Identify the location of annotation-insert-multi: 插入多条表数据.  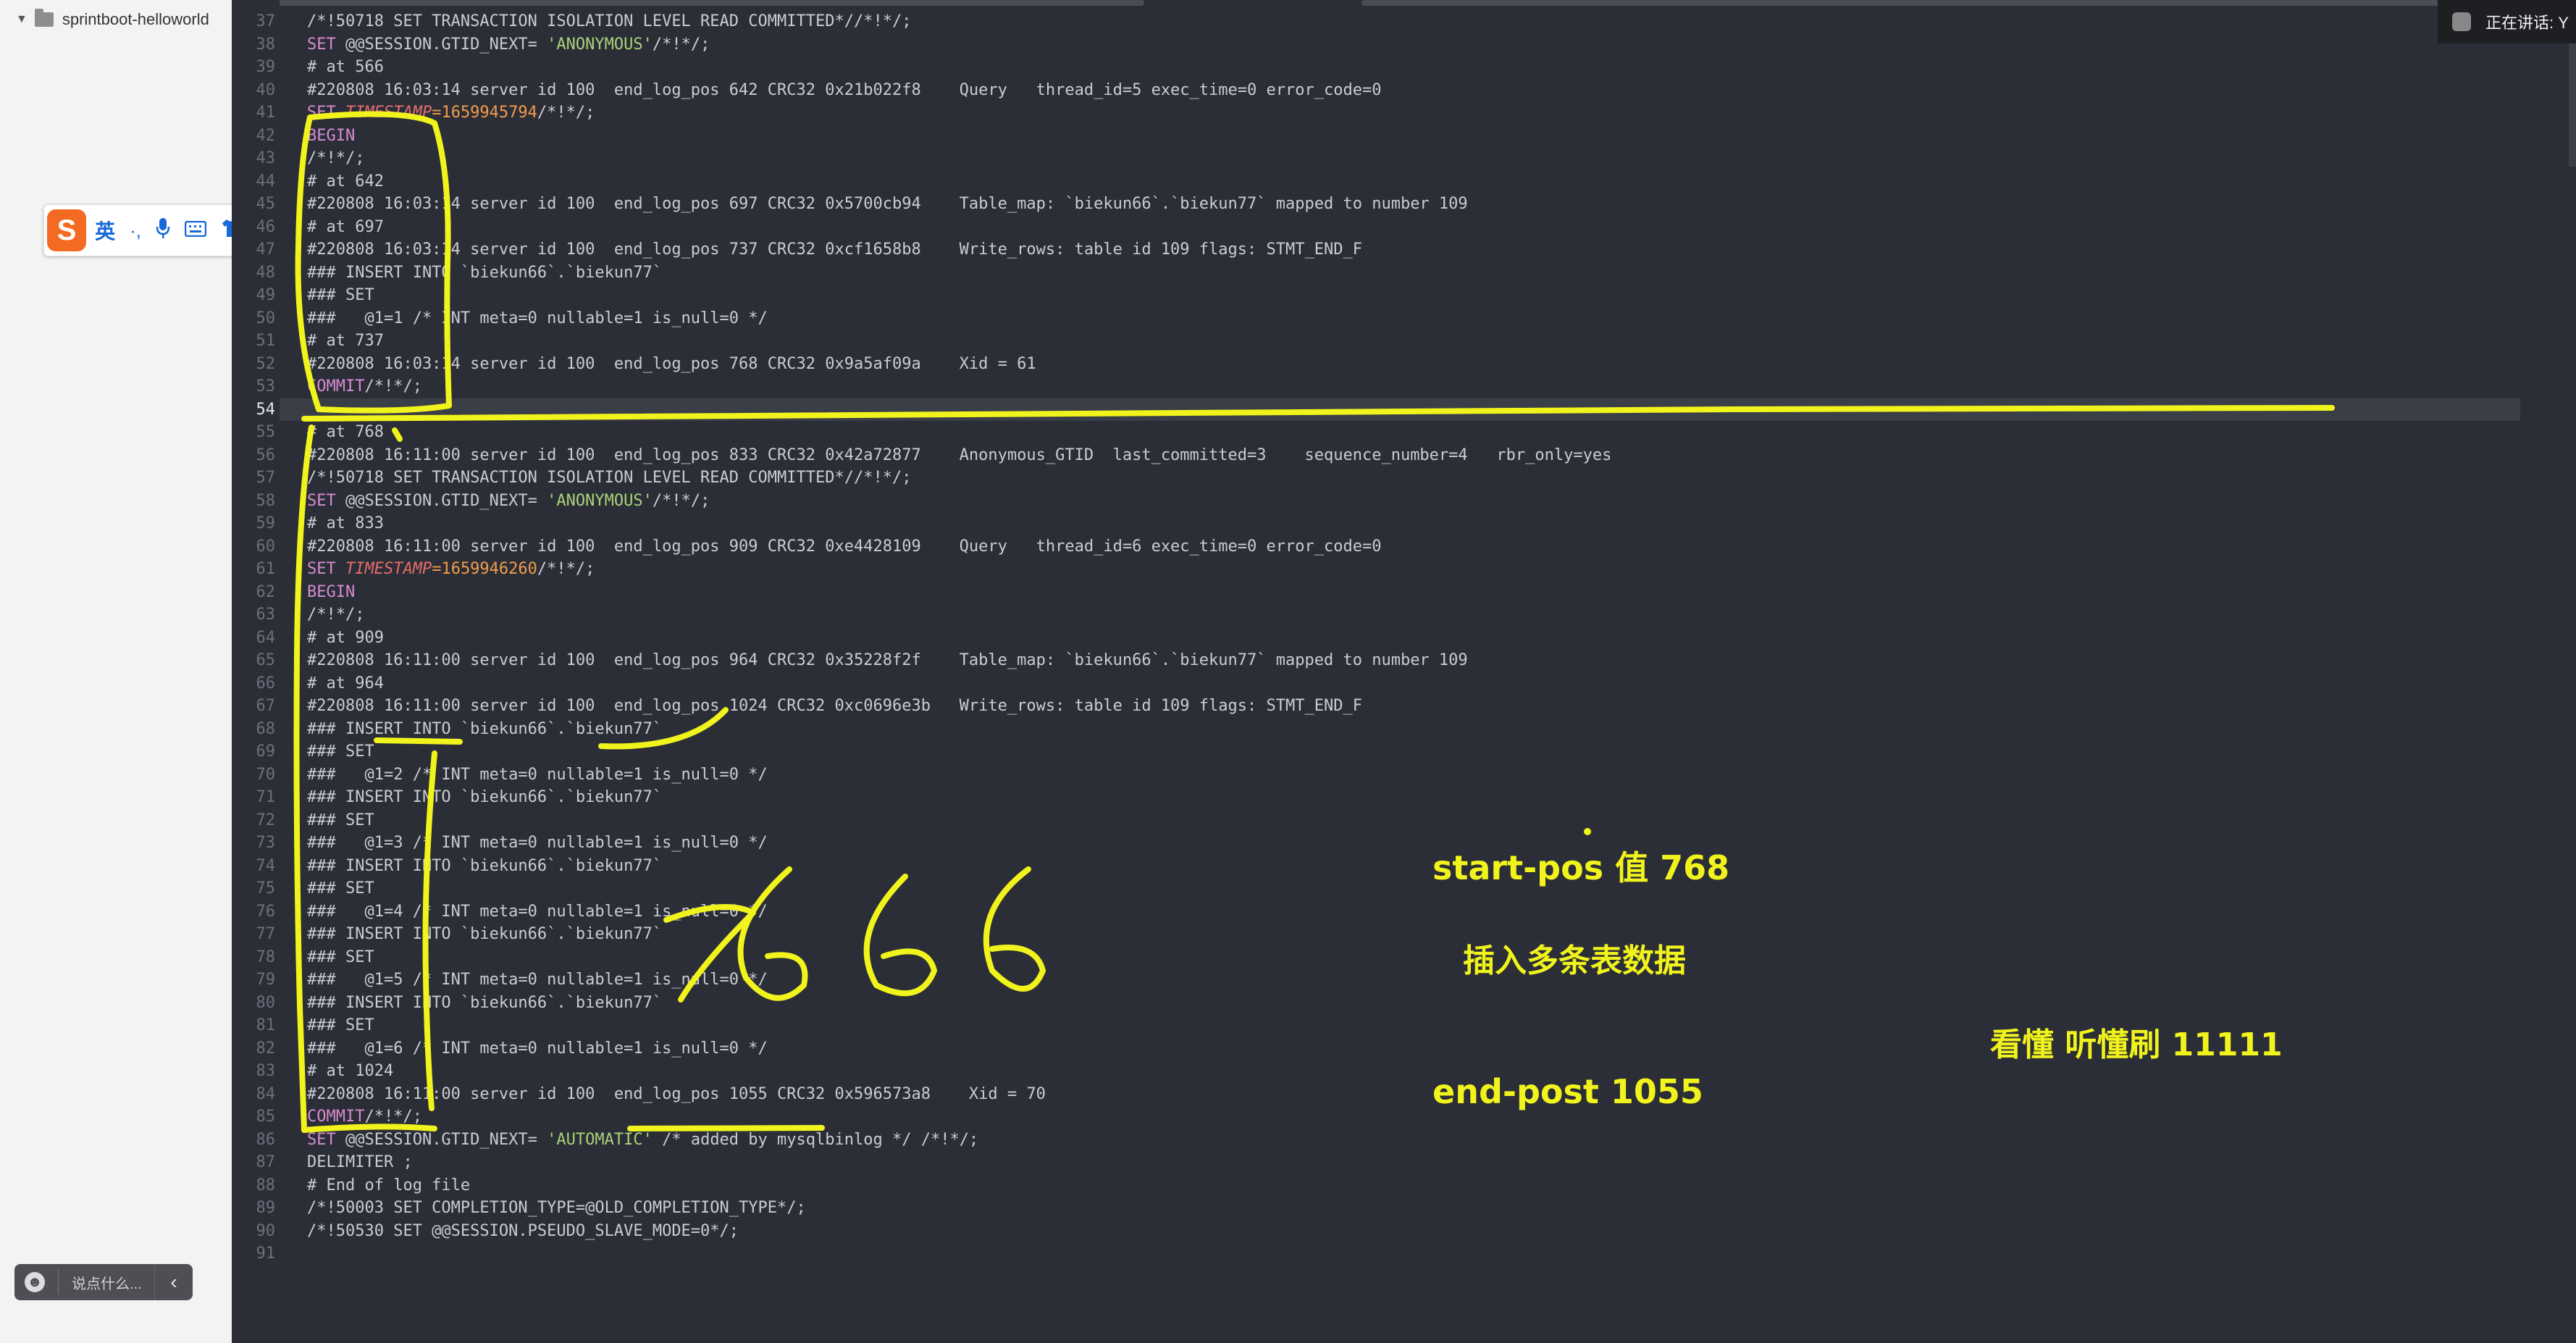
(1574, 961).